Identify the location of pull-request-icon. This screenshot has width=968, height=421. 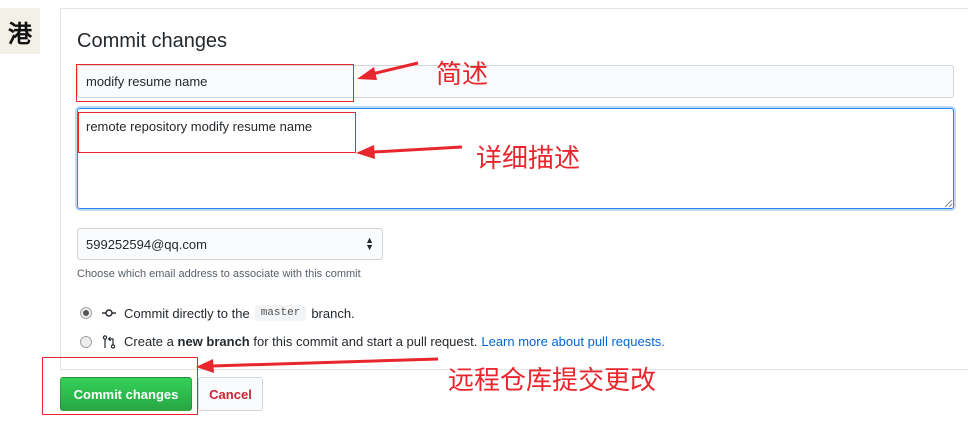
(109, 341).